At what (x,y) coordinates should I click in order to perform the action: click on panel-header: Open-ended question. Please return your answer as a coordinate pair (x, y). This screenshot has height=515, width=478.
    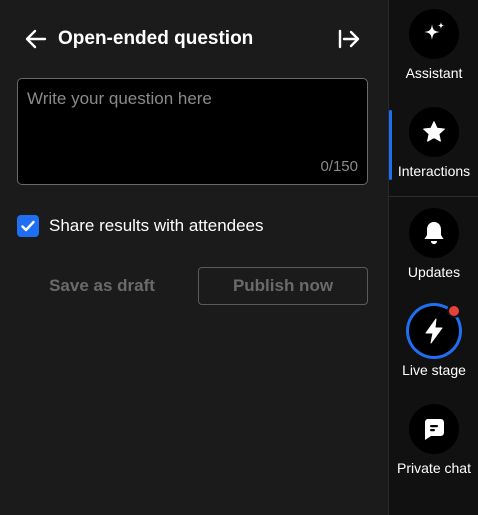
    Looking at the image, I should click on (194, 39).